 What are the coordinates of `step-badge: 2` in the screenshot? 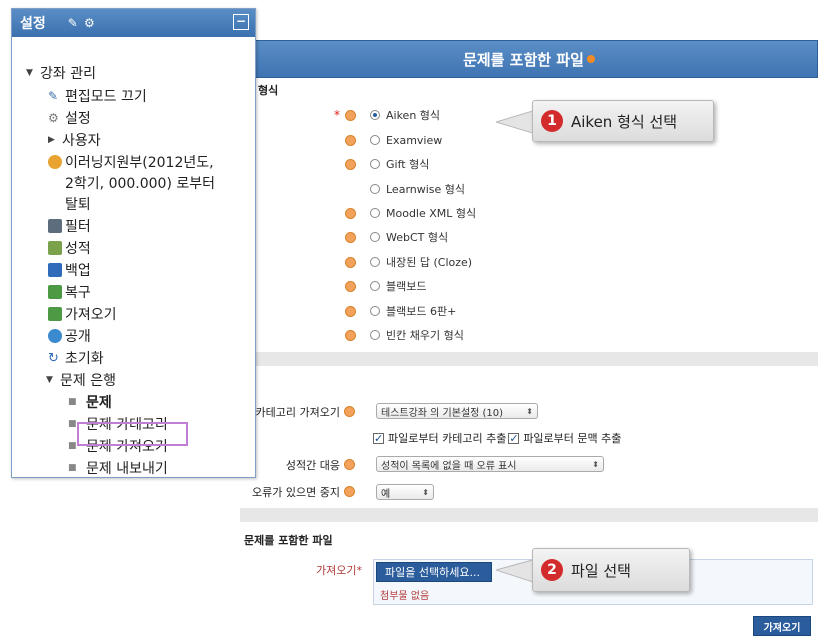 It's located at (552, 570).